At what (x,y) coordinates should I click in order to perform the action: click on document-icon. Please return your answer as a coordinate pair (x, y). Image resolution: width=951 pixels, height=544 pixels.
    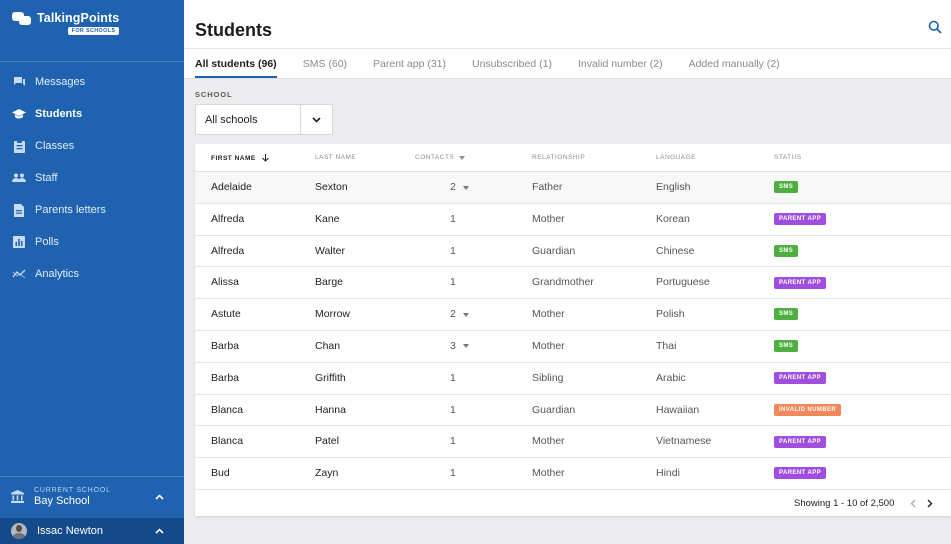
    Looking at the image, I should click on (19, 210).